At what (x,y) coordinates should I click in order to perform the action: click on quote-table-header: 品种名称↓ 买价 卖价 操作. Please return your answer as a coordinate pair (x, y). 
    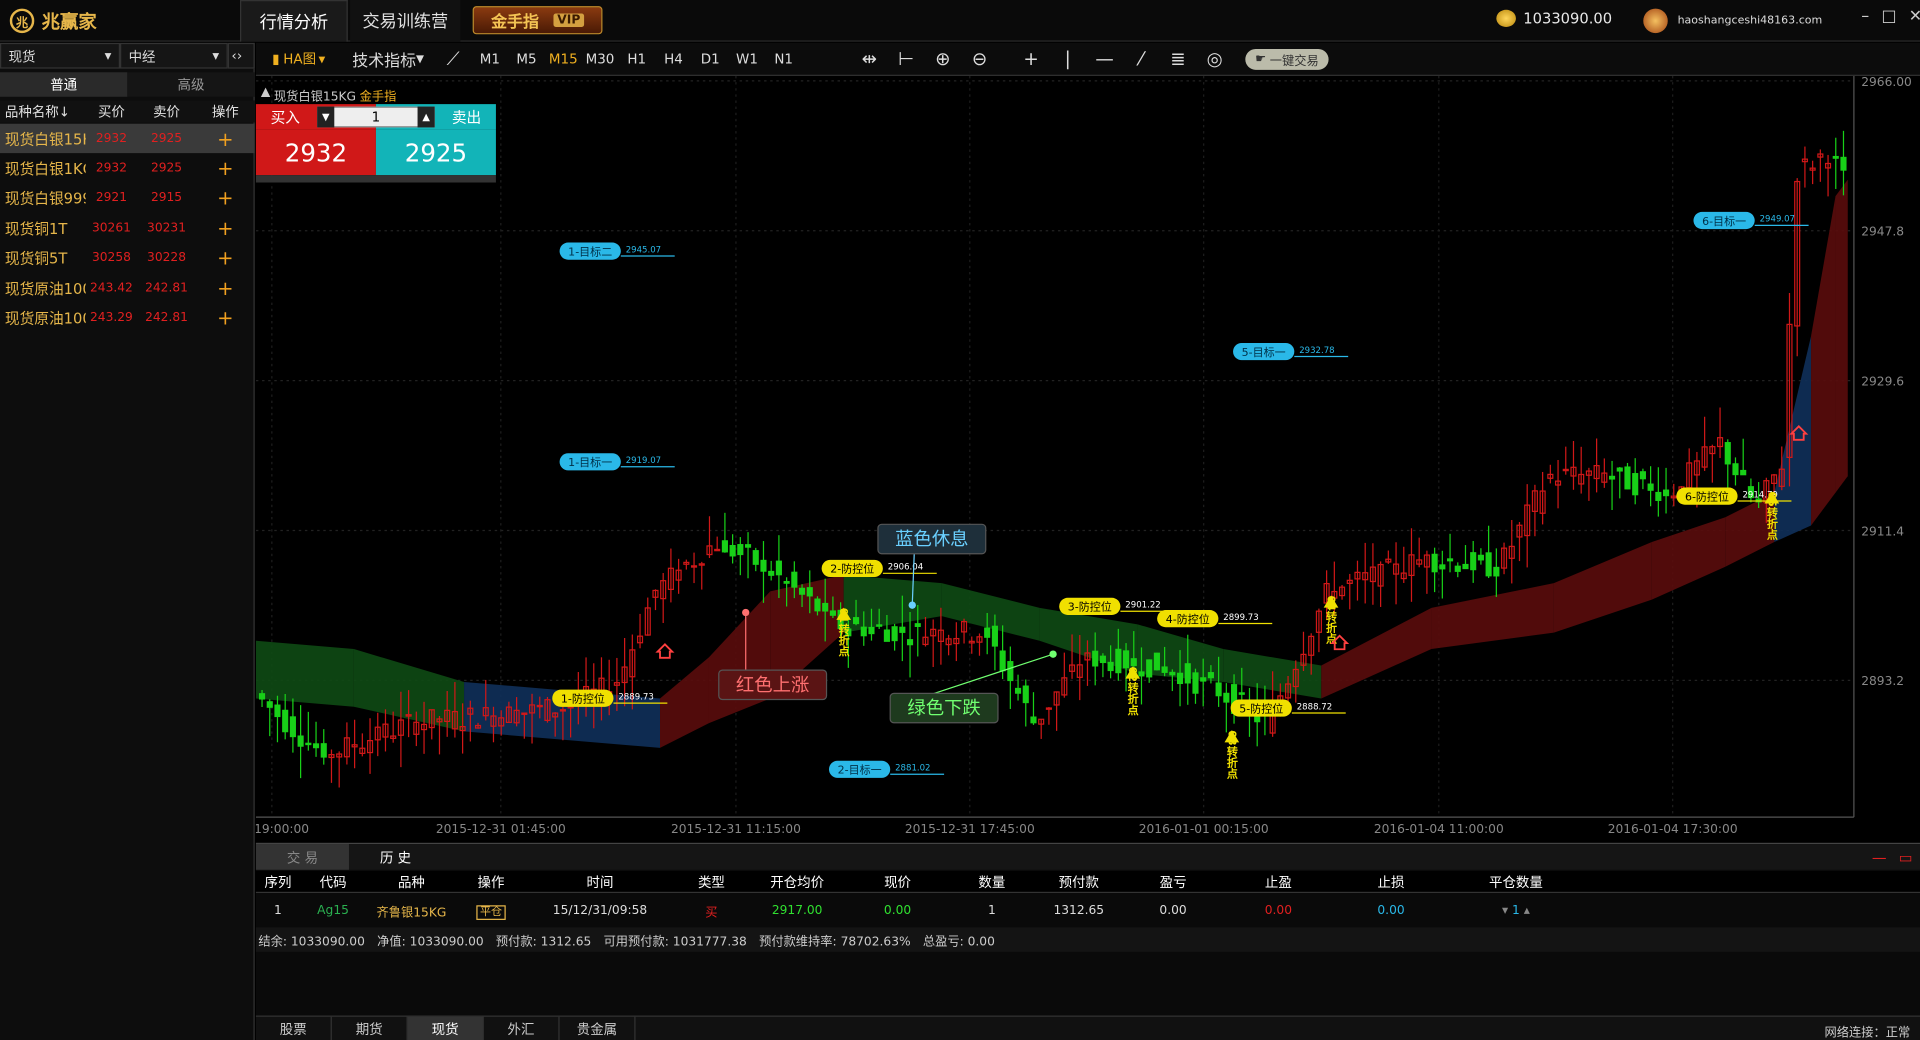
    Looking at the image, I should click on (127, 111).